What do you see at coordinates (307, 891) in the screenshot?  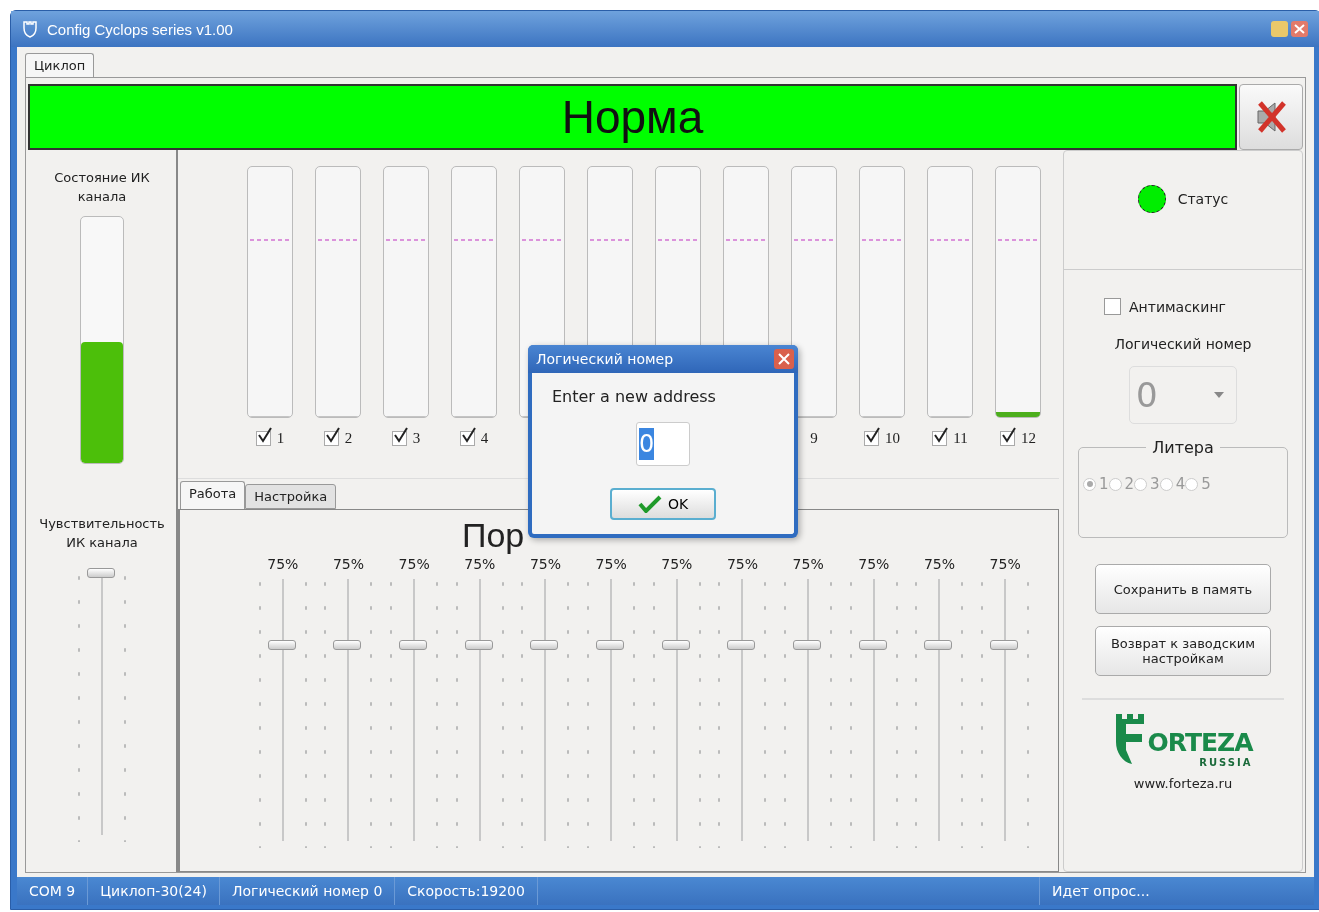 I see `status-bar-field: Логический номер 0` at bounding box center [307, 891].